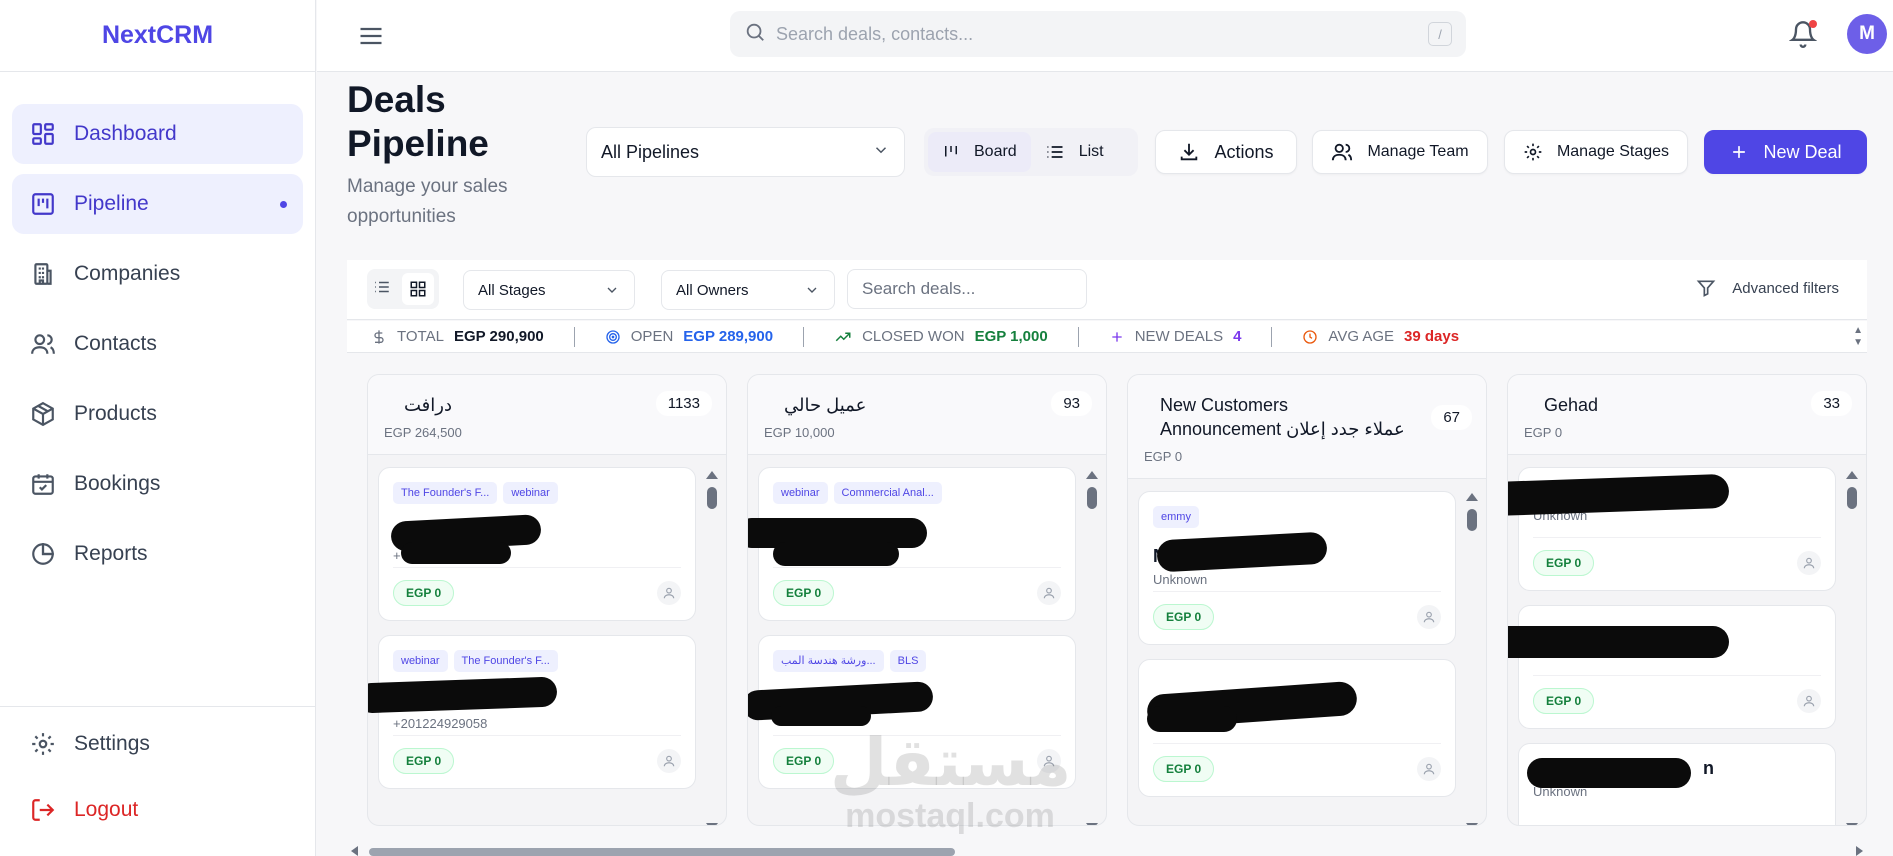 This screenshot has width=1893, height=856. Describe the element at coordinates (420, 336) in the screenshot. I see `stat-label: TOTAL` at that location.